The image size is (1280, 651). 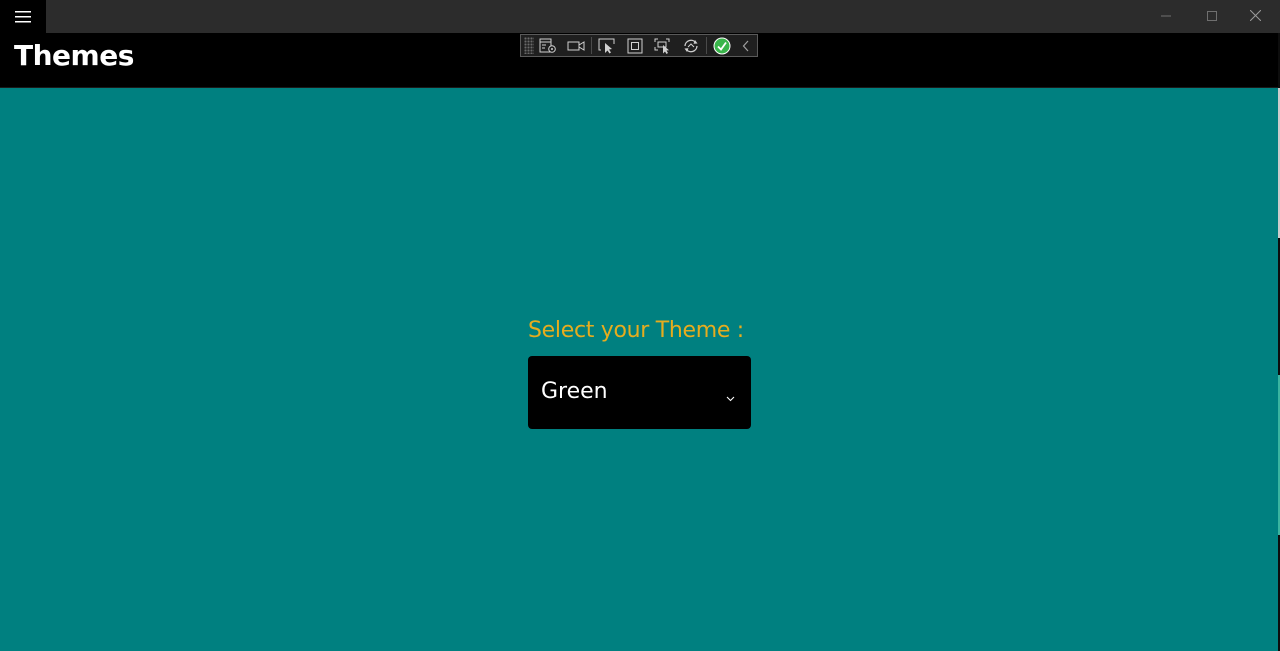 What do you see at coordinates (722, 45) in the screenshot?
I see `check-status-icon` at bounding box center [722, 45].